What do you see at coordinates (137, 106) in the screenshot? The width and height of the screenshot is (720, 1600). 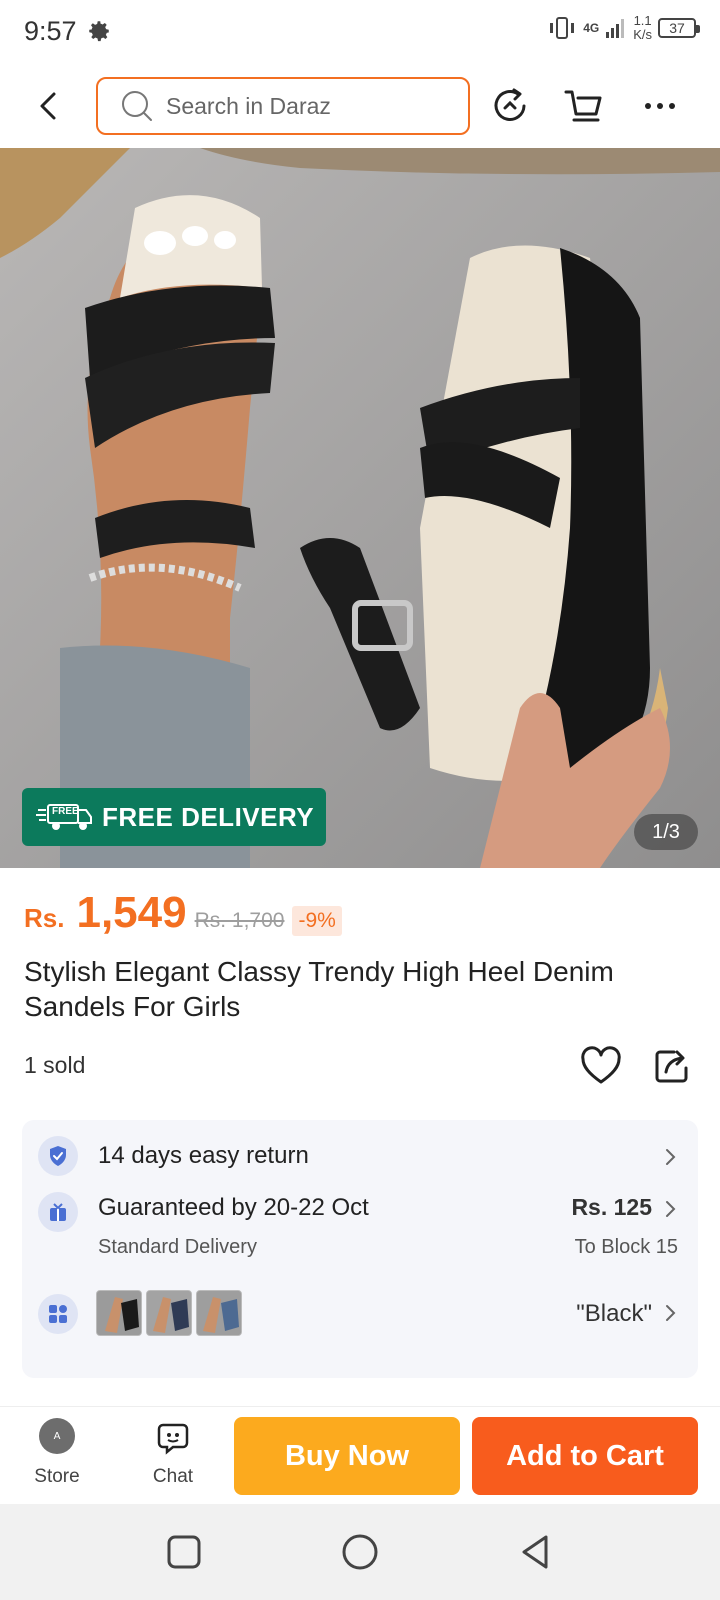 I see `search-icon` at bounding box center [137, 106].